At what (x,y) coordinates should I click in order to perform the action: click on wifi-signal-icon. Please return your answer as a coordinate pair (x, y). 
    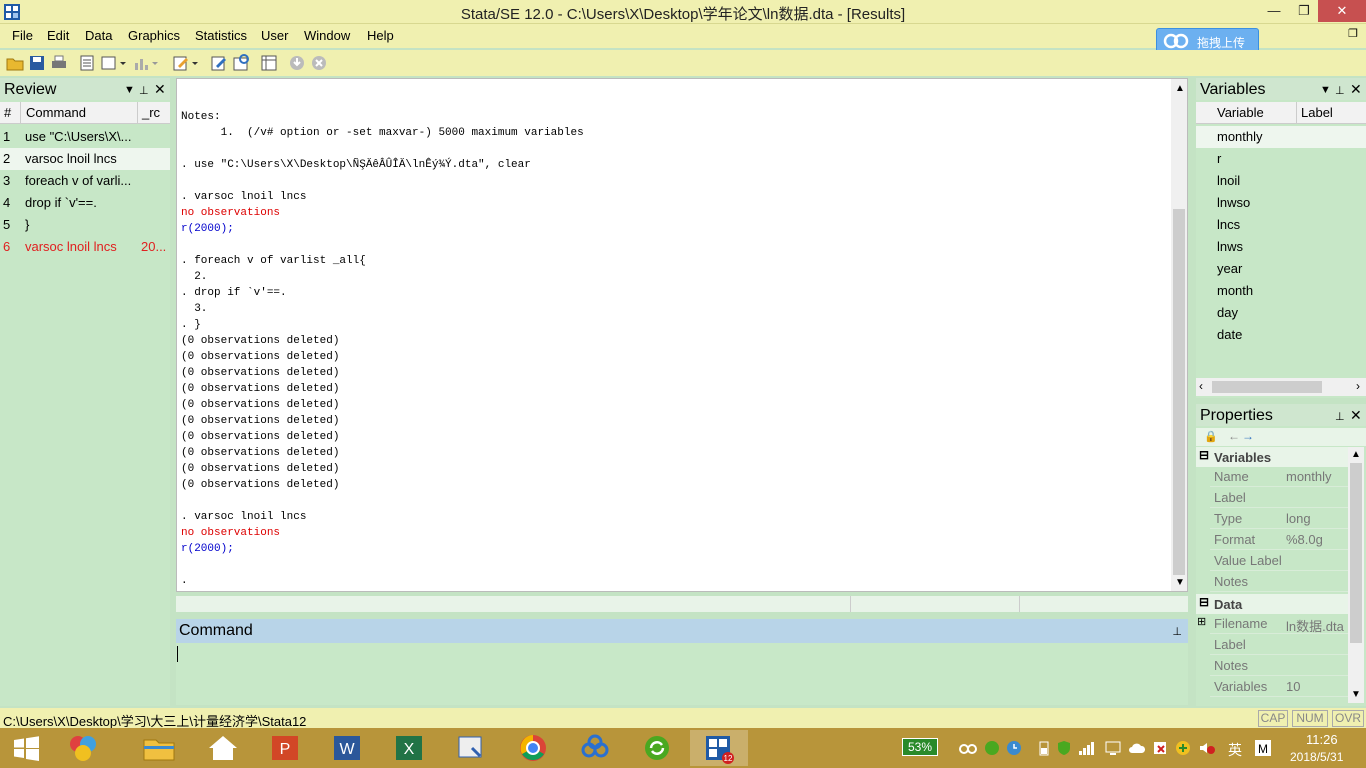
    Looking at the image, I should click on (1087, 748).